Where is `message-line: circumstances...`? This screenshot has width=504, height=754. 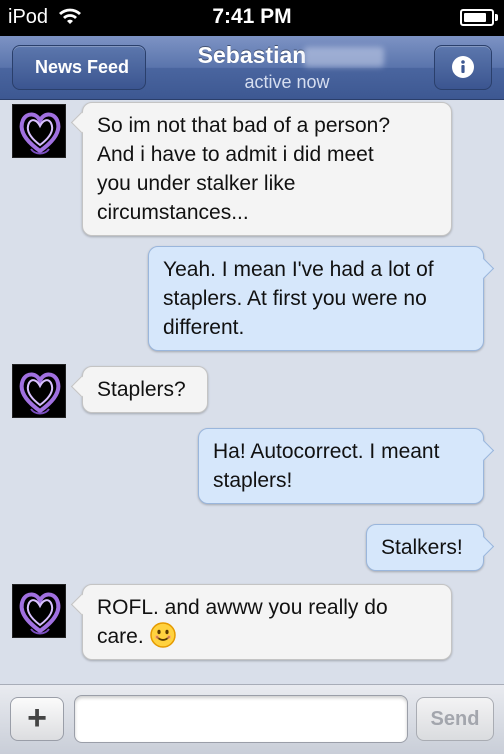 message-line: circumstances... is located at coordinates (173, 212).